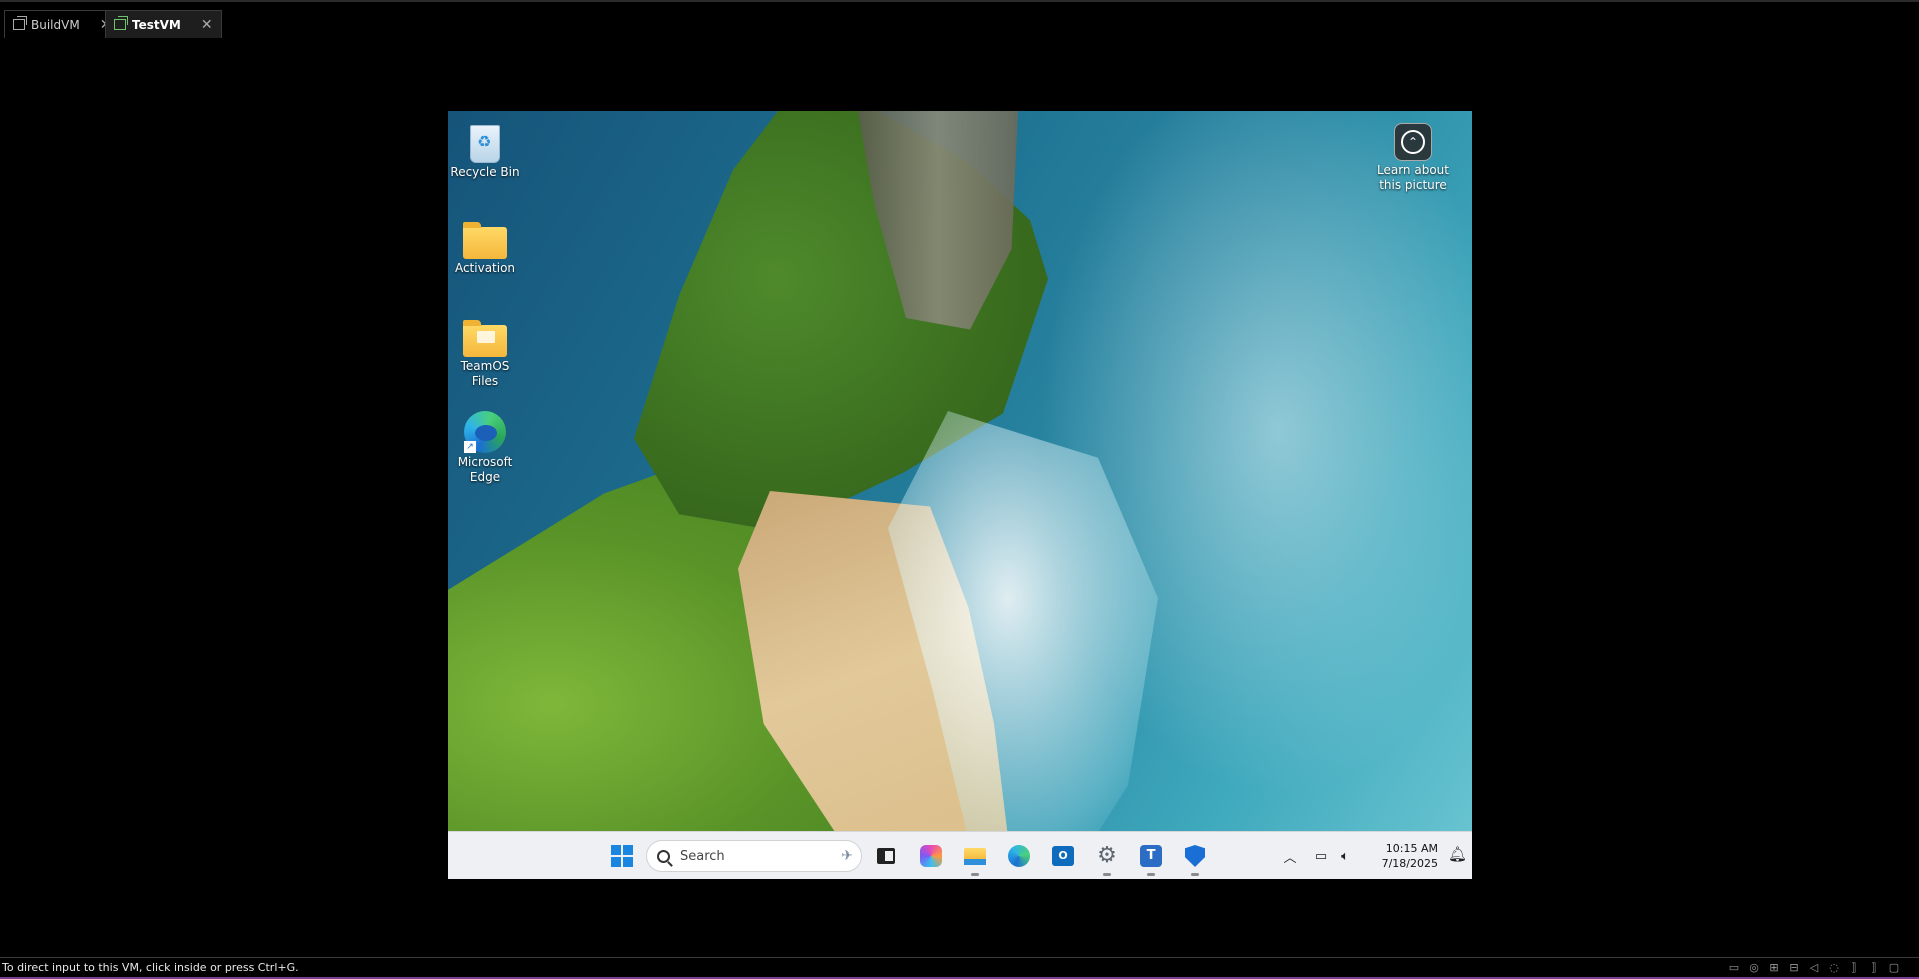 The width and height of the screenshot is (1919, 979). I want to click on desktop-icon-activation: Activation, so click(486, 247).